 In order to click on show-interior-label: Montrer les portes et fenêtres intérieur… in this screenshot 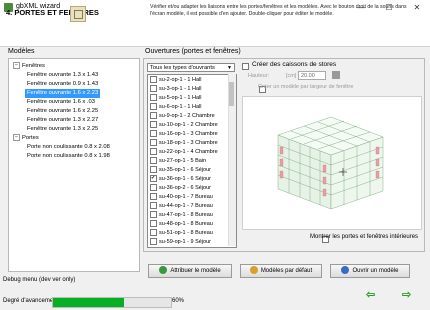, I will do `click(364, 237)`.